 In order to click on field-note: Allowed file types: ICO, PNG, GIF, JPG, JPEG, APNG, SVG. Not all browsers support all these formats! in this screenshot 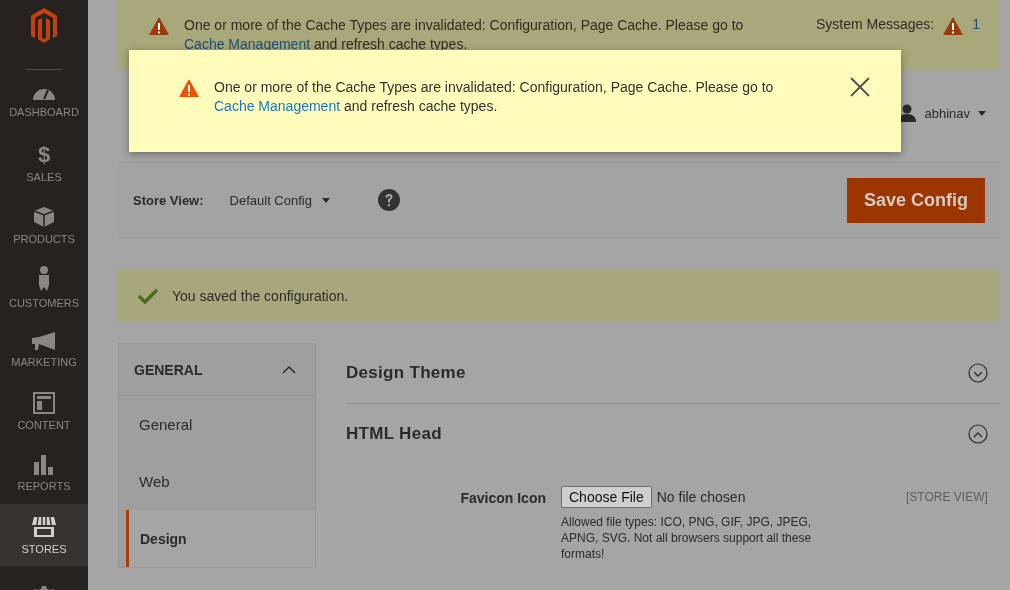, I will do `click(687, 538)`.